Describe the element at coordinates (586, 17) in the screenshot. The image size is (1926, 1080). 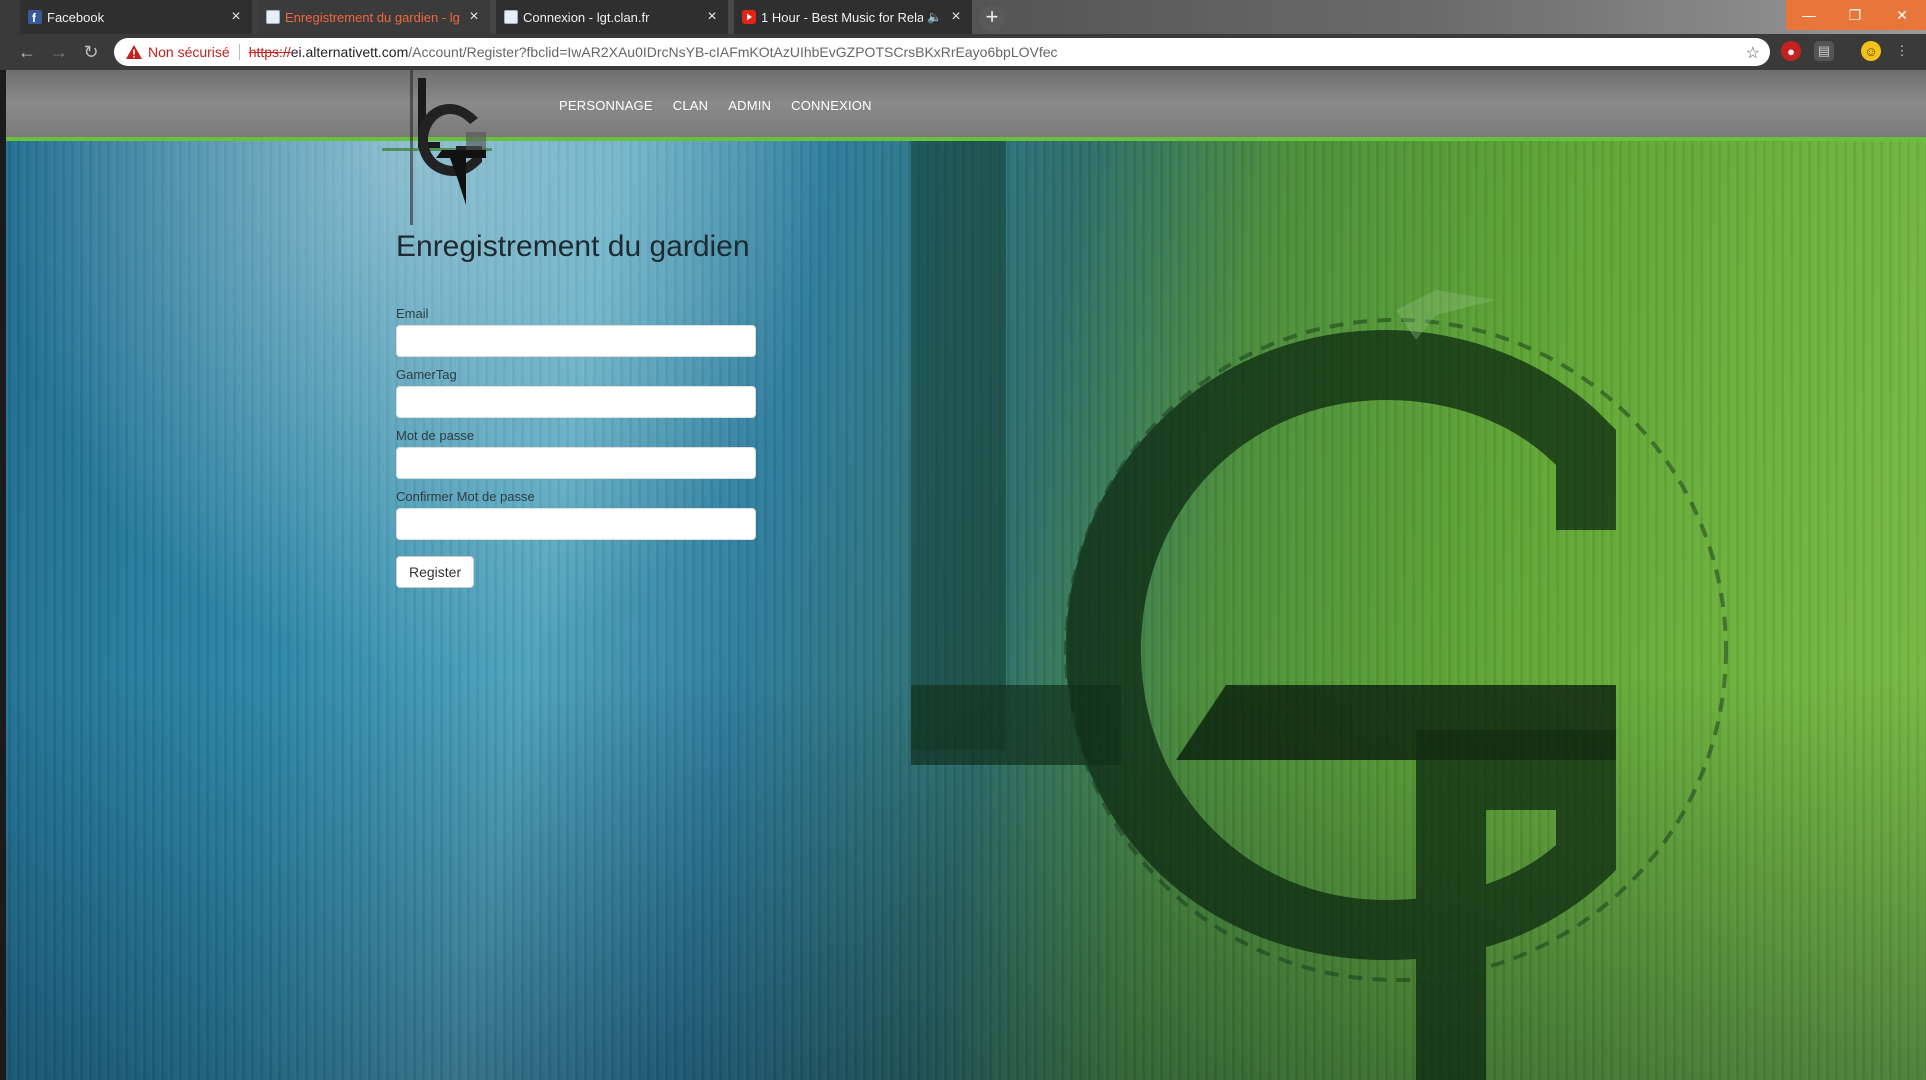
I see `tab-title: Connexion - lgt.clan.fr` at that location.